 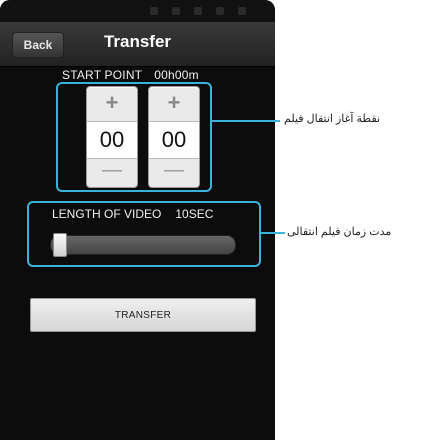 What do you see at coordinates (339, 232) in the screenshot?
I see `callout-length: مدت زمان فیلم انتقالی` at bounding box center [339, 232].